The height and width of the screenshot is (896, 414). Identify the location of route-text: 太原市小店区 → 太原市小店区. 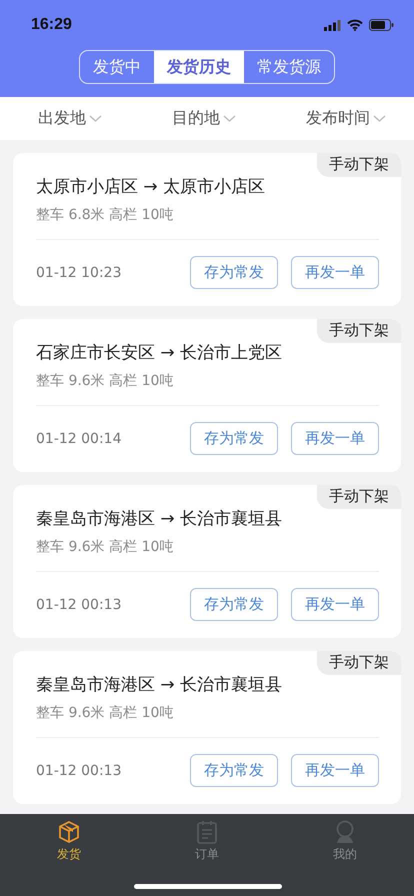
(151, 187).